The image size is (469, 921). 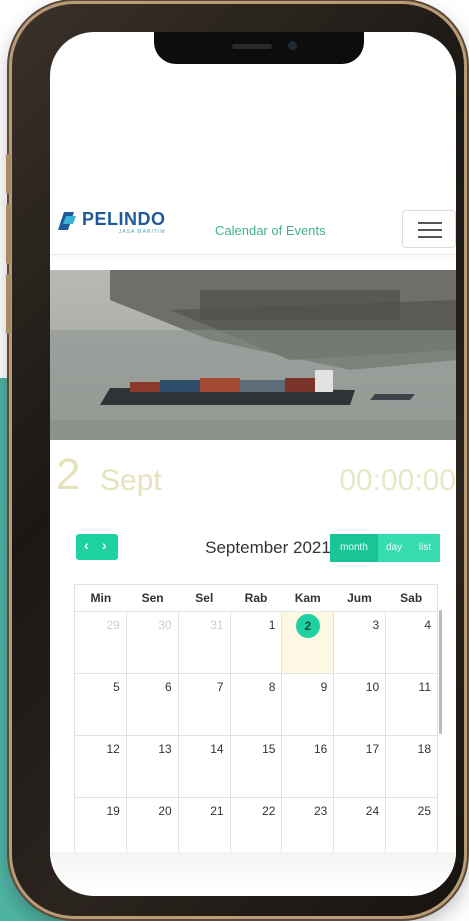 I want to click on current-date-display: 2 Sept 00:00:00, so click(x=253, y=473).